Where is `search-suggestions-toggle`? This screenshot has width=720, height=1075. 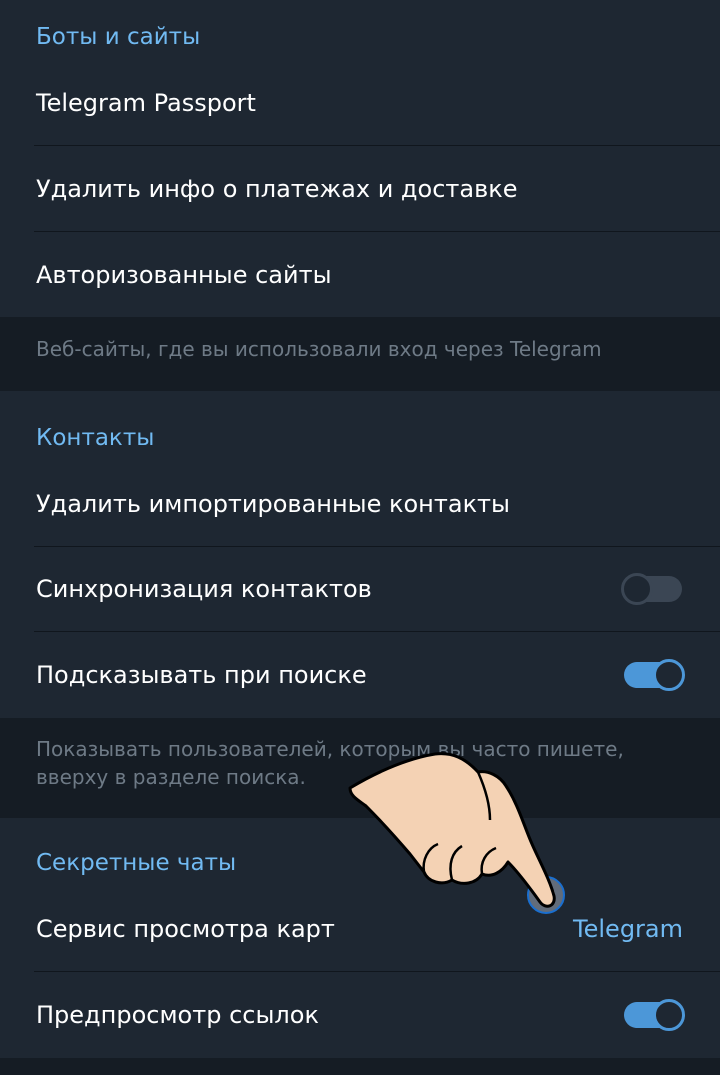
search-suggestions-toggle is located at coordinates (654, 675).